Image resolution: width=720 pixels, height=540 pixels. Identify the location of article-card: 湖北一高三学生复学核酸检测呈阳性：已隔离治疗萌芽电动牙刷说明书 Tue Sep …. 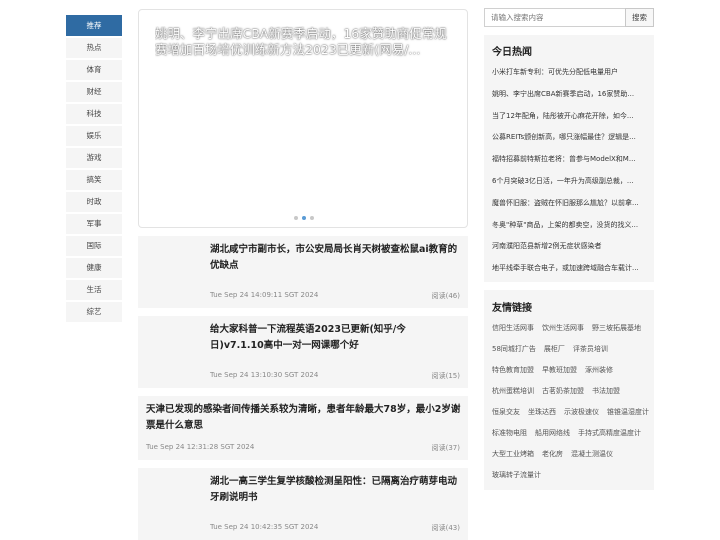
(303, 504).